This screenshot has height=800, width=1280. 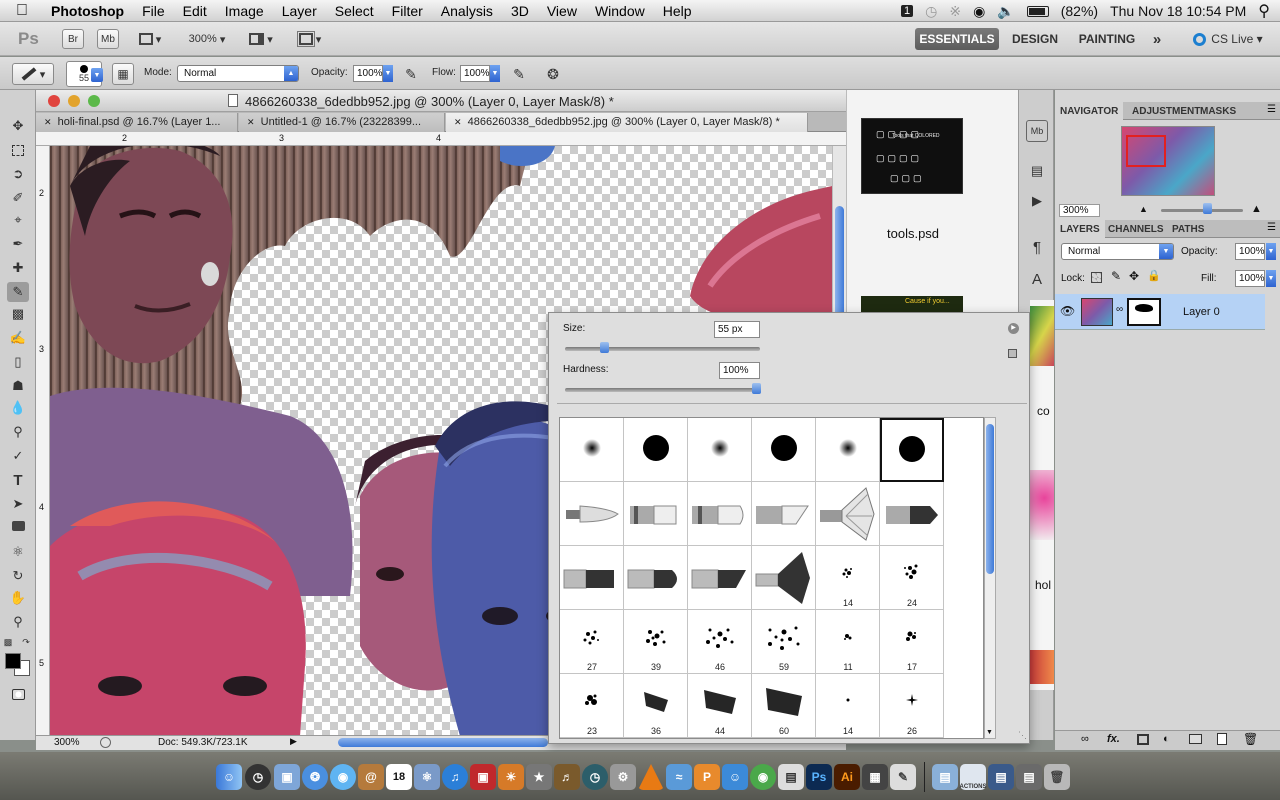 I want to click on size-slider, so click(x=662, y=347).